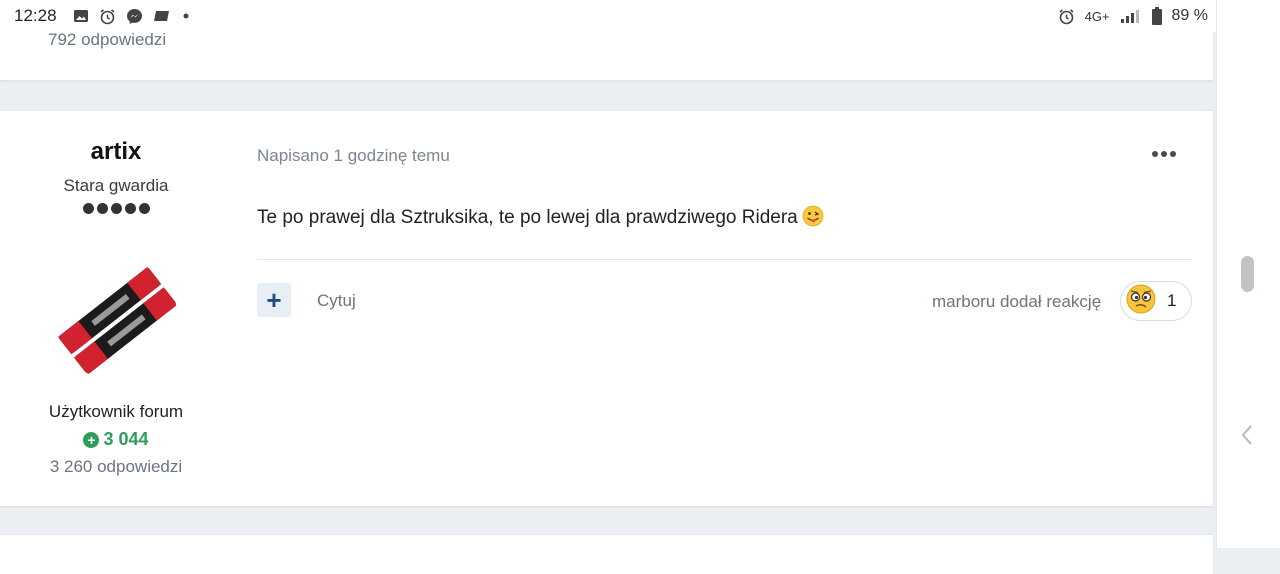 The width and height of the screenshot is (1280, 574). I want to click on author-group: Stara gwardia, so click(116, 185).